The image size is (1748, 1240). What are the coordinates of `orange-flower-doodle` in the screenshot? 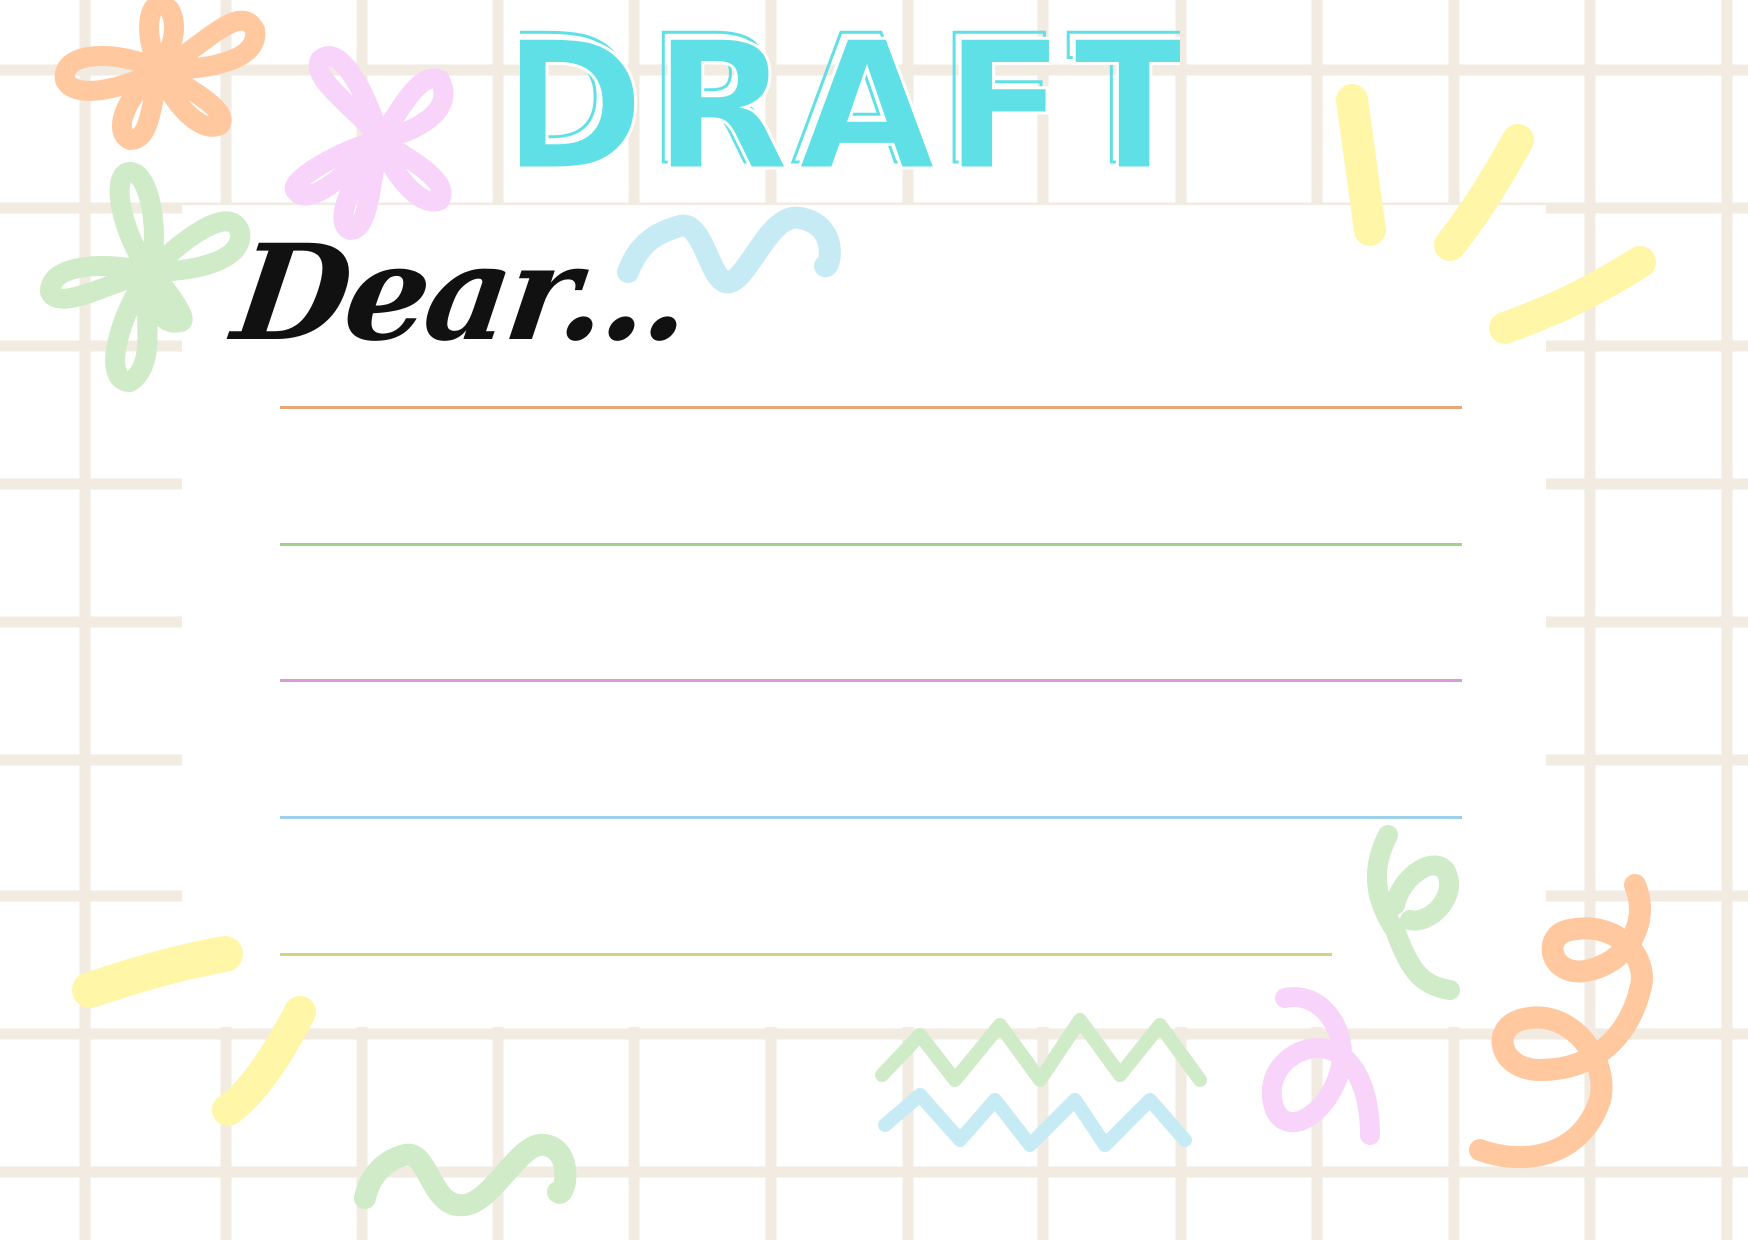 It's located at (160, 75).